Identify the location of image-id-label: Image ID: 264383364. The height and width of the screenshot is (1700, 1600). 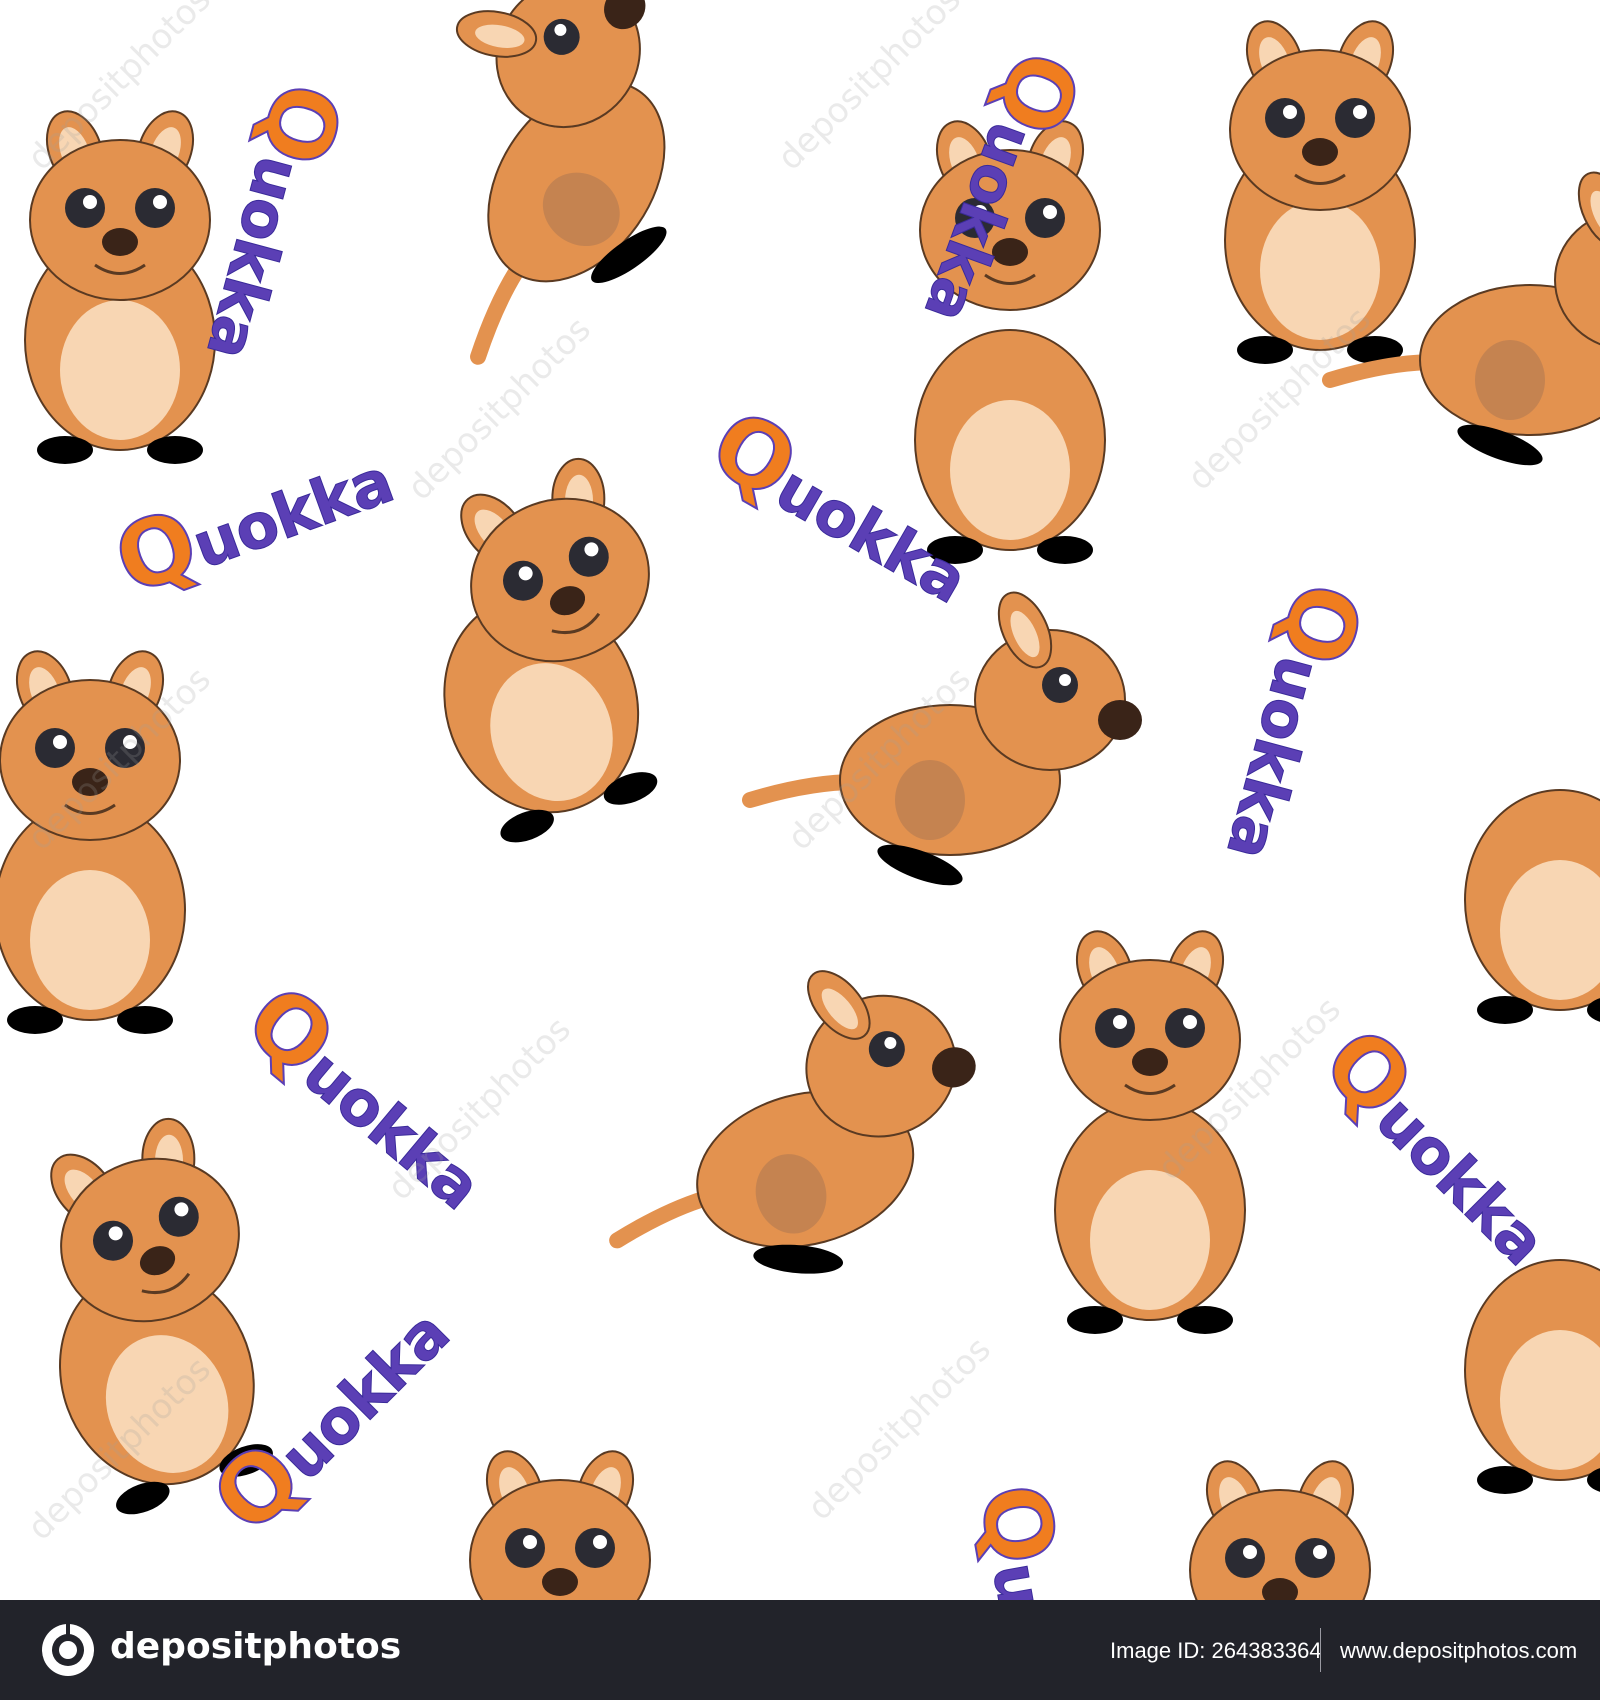
(1216, 1650).